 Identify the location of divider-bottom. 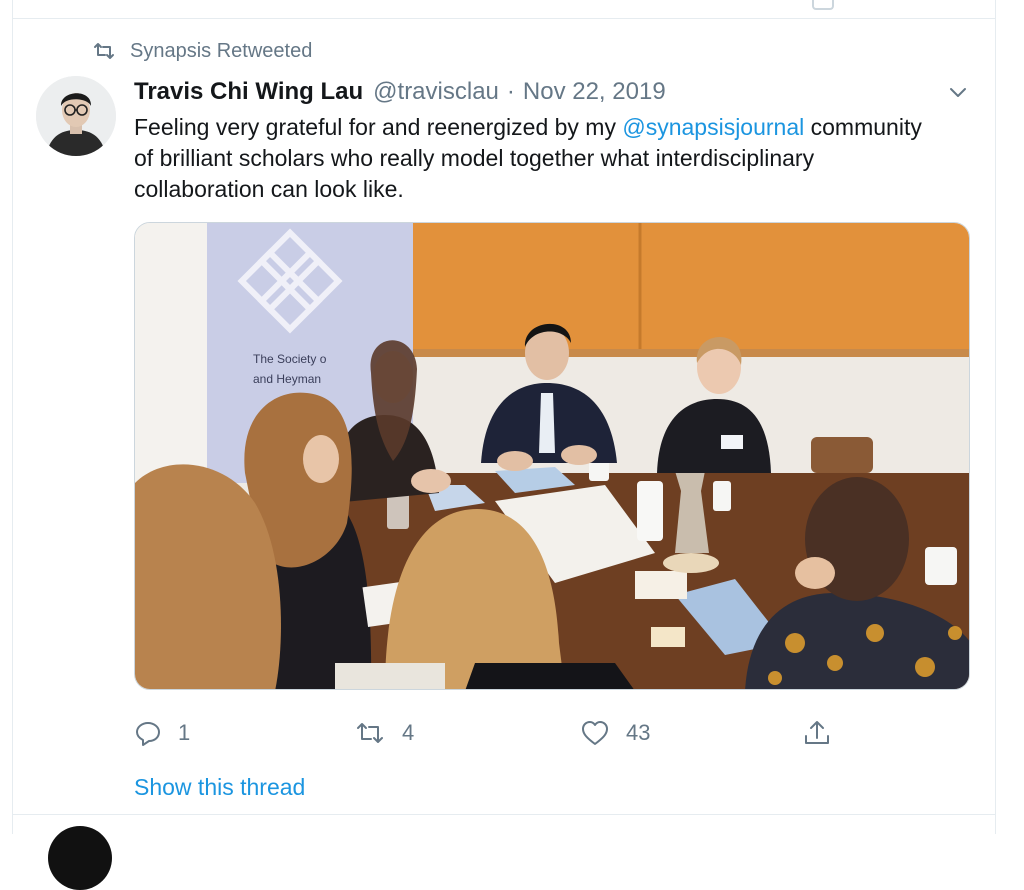
(504, 814).